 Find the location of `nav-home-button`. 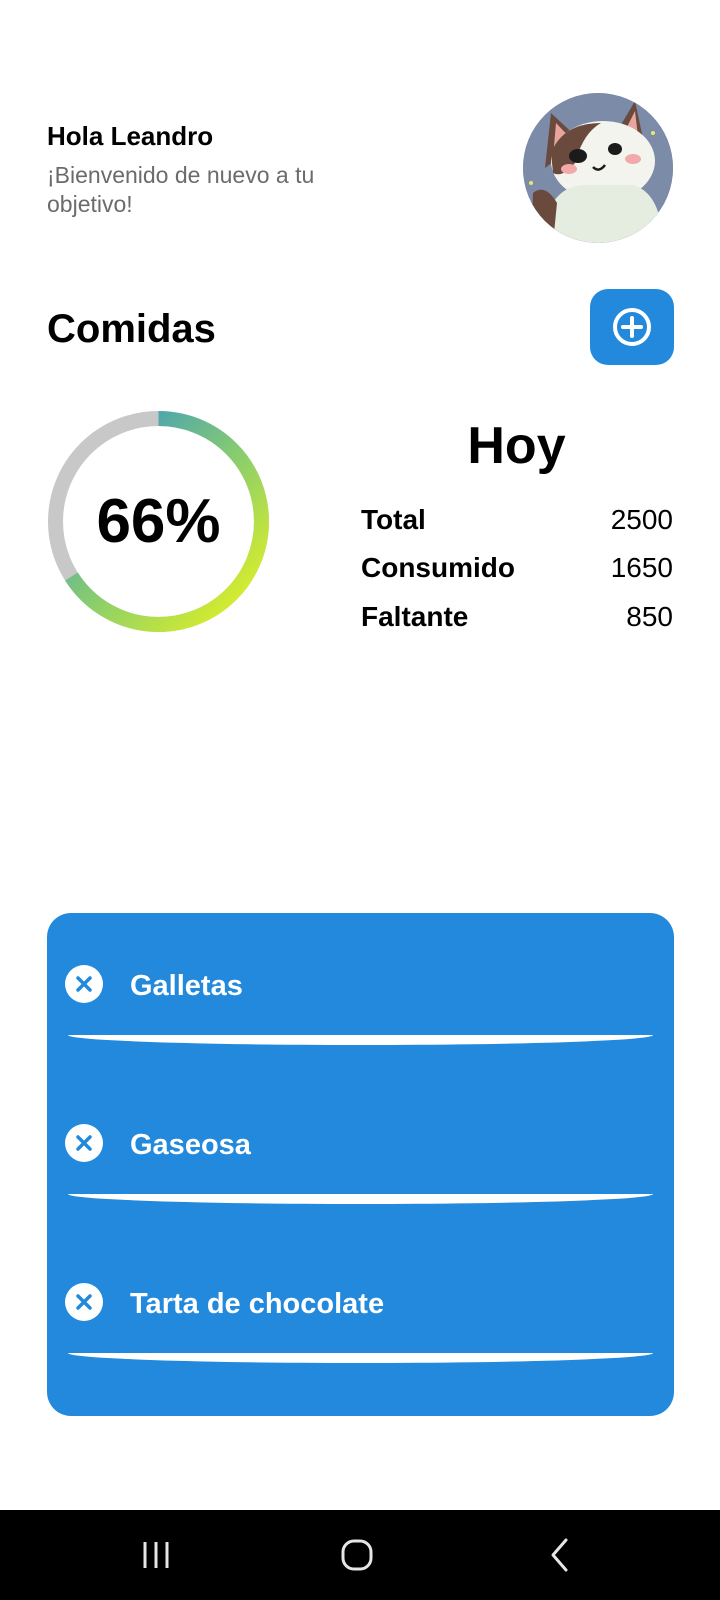

nav-home-button is located at coordinates (357, 1555).